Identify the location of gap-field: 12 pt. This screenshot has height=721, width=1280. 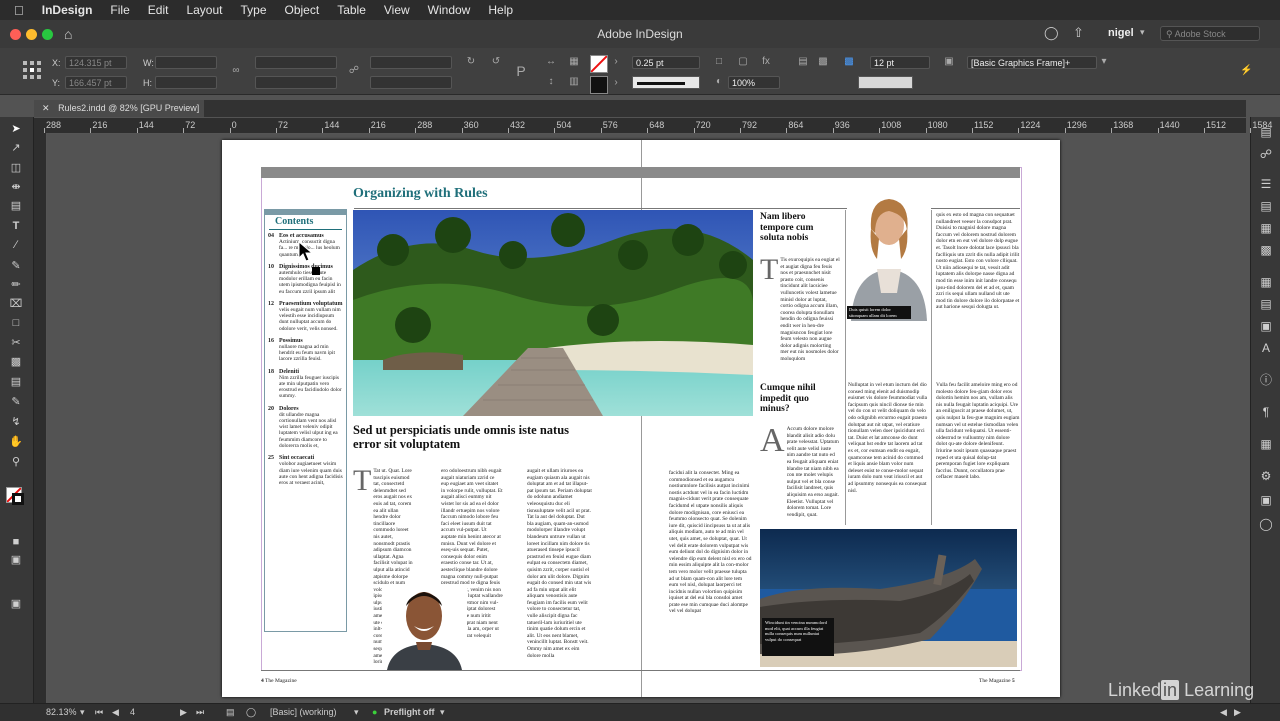
(900, 62).